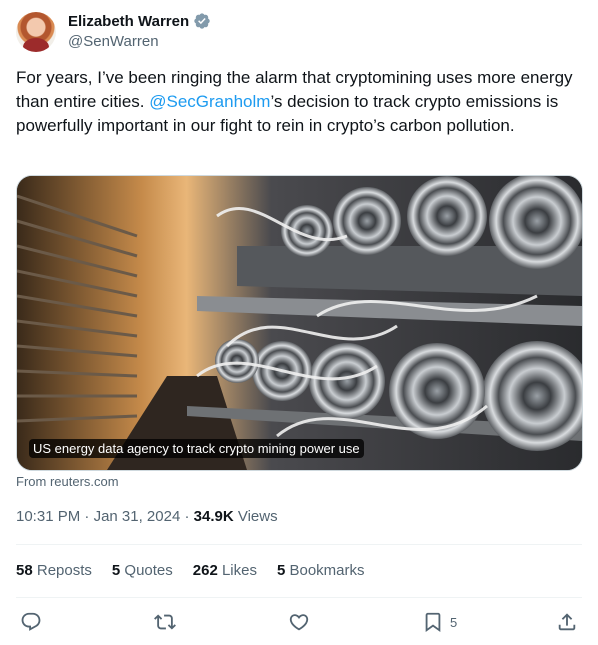  I want to click on author-name-row: Elizabeth Warren, so click(139, 21).